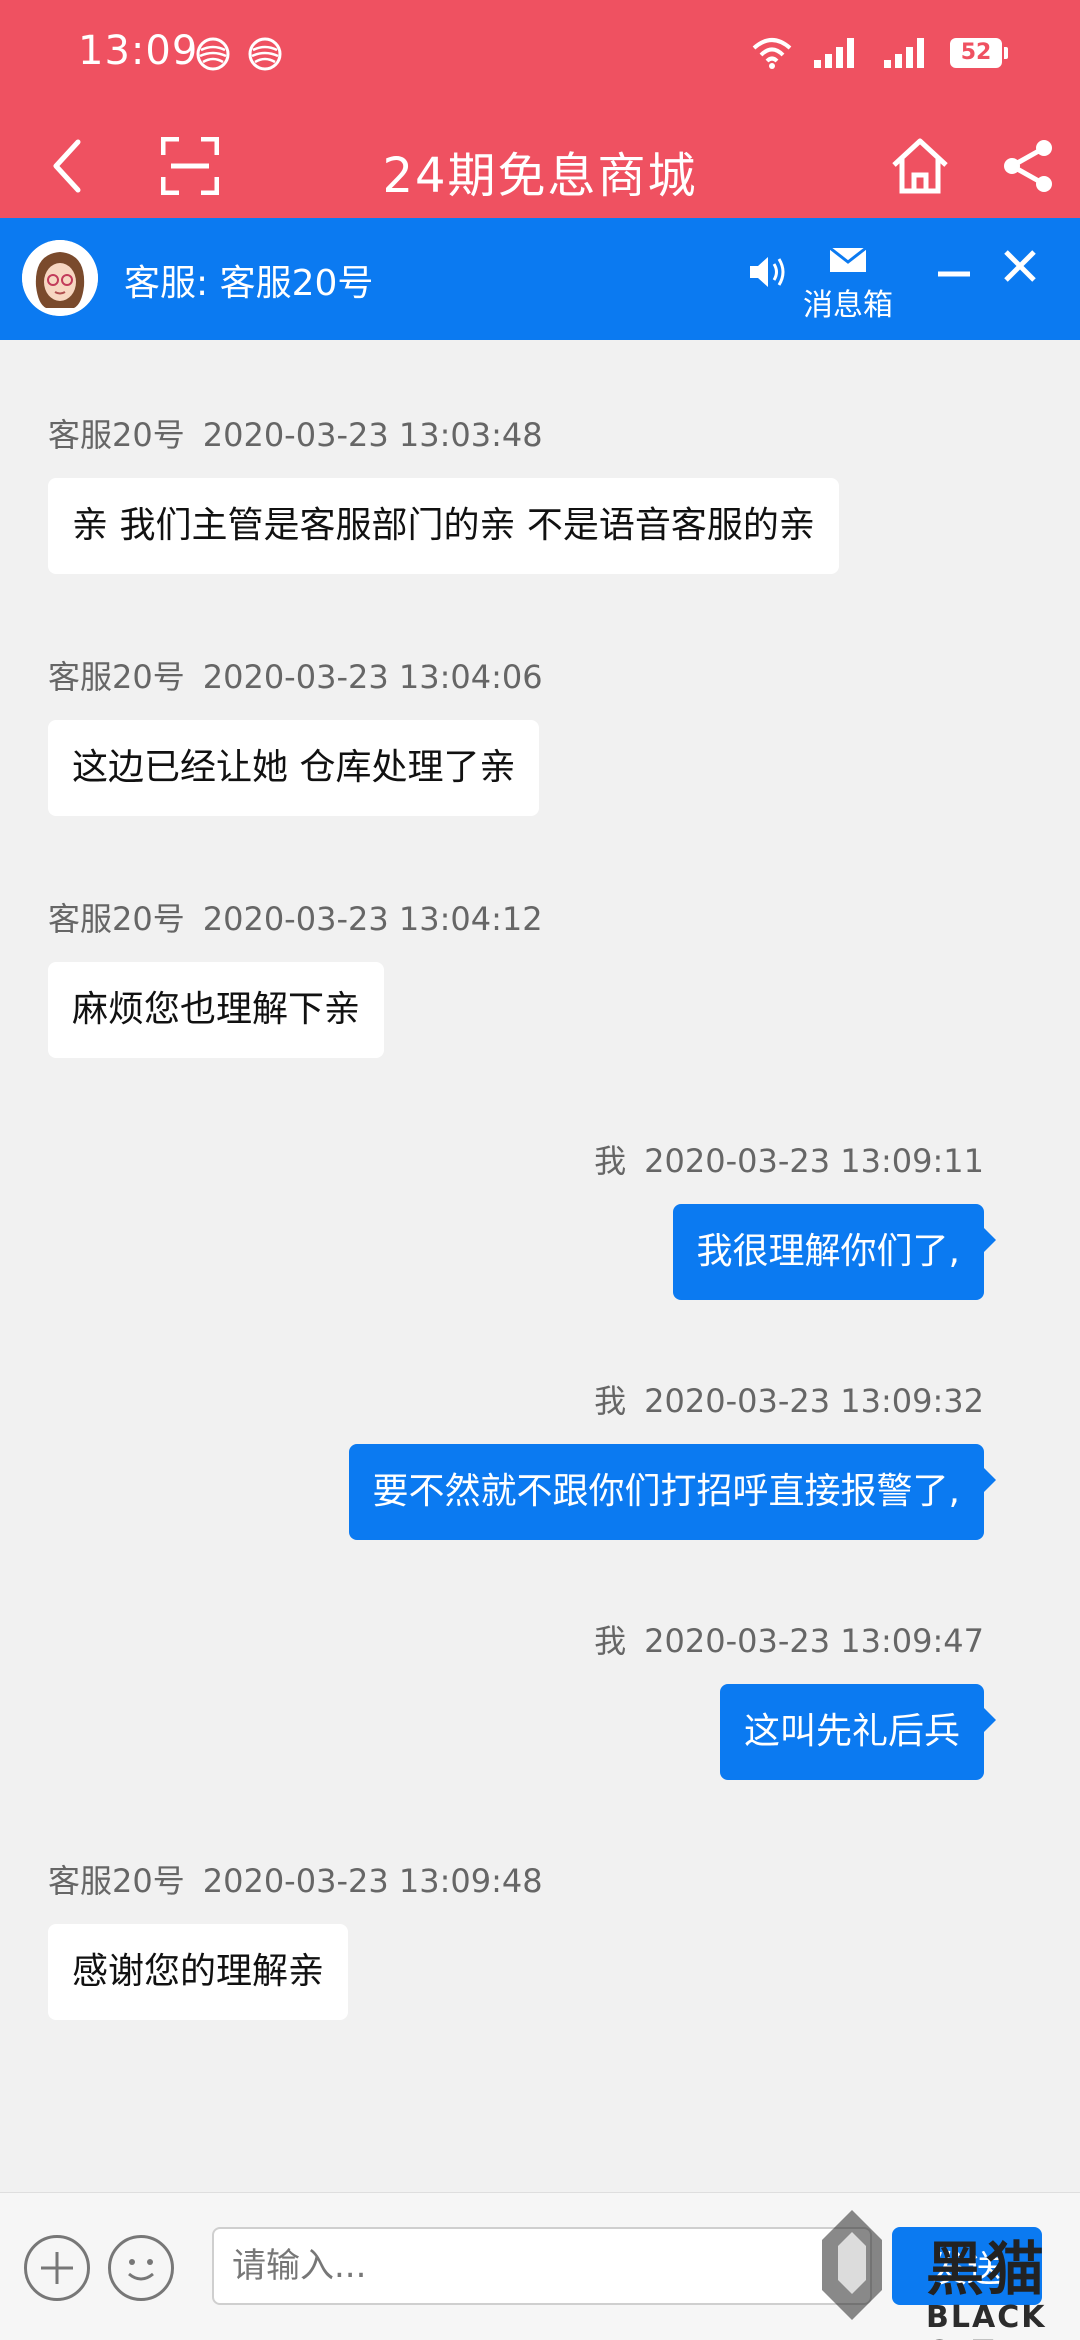  I want to click on smiley-icon, so click(141, 2270).